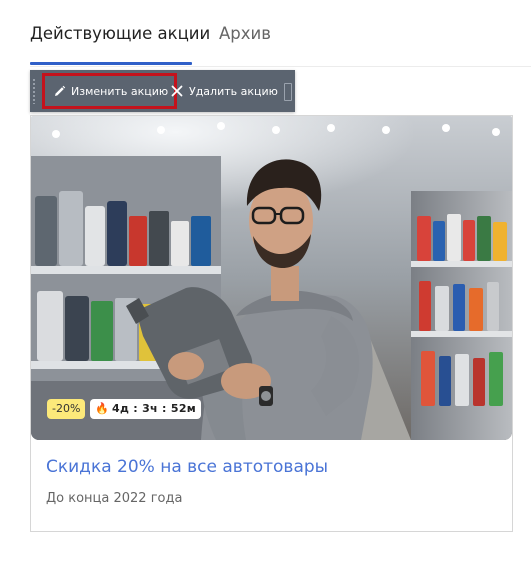 This screenshot has width=531, height=562. I want to click on discount-badge: -20%, so click(66, 409).